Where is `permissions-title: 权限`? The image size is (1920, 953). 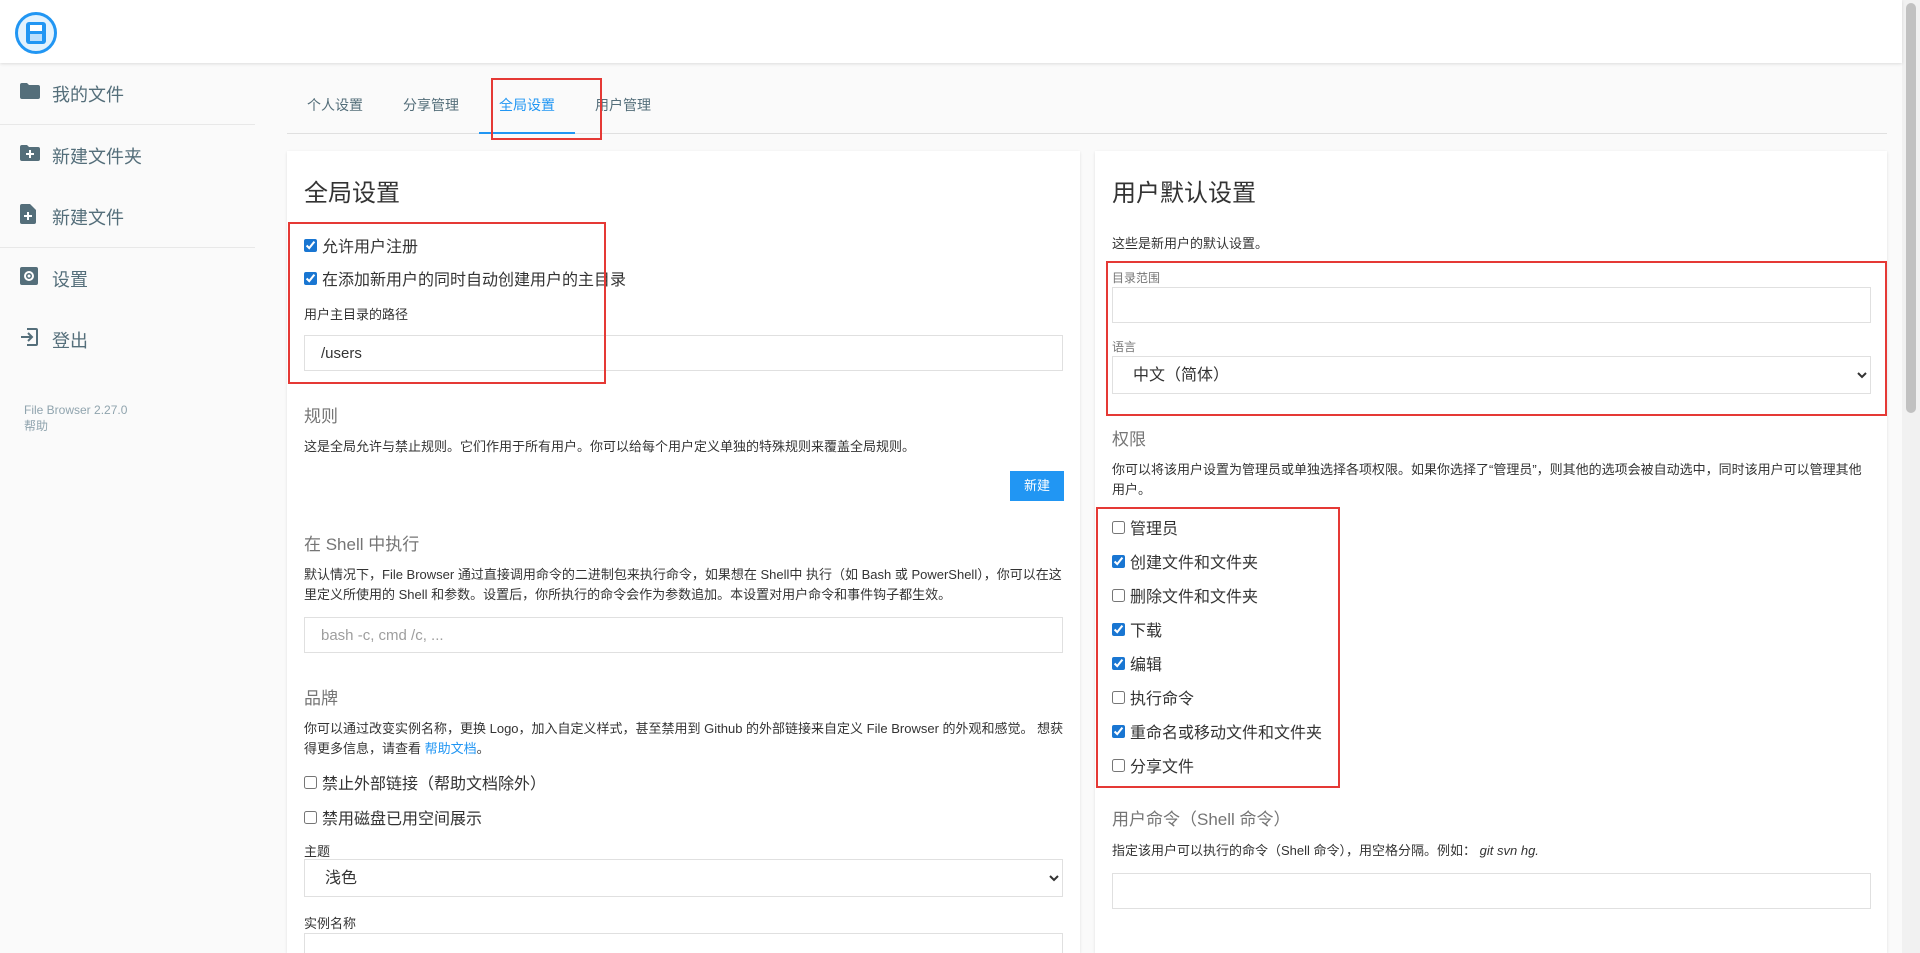
permissions-title: 权限 is located at coordinates (1129, 439).